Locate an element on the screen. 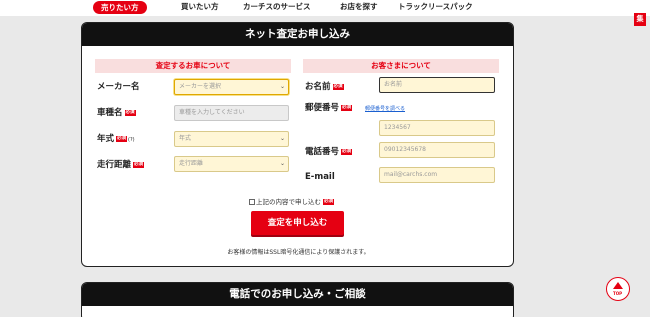  year-label: 年式 必須 (?) is located at coordinates (116, 139).